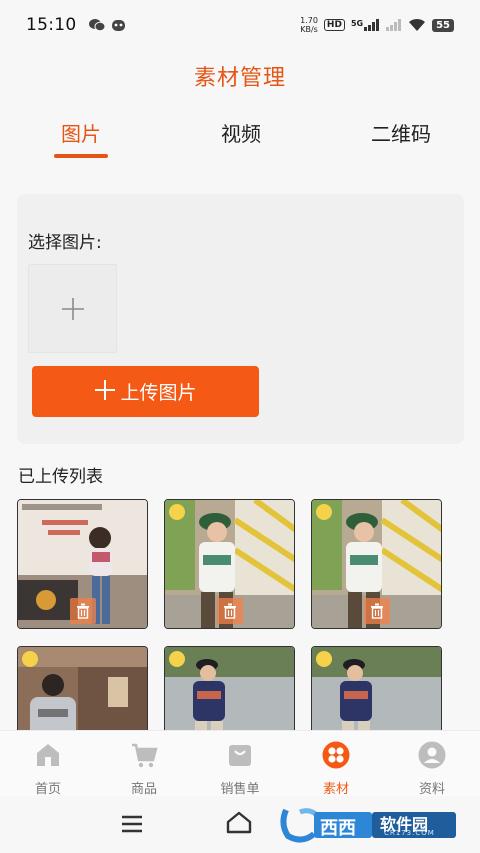 The height and width of the screenshot is (853, 480). I want to click on wechat-icon, so click(96, 25).